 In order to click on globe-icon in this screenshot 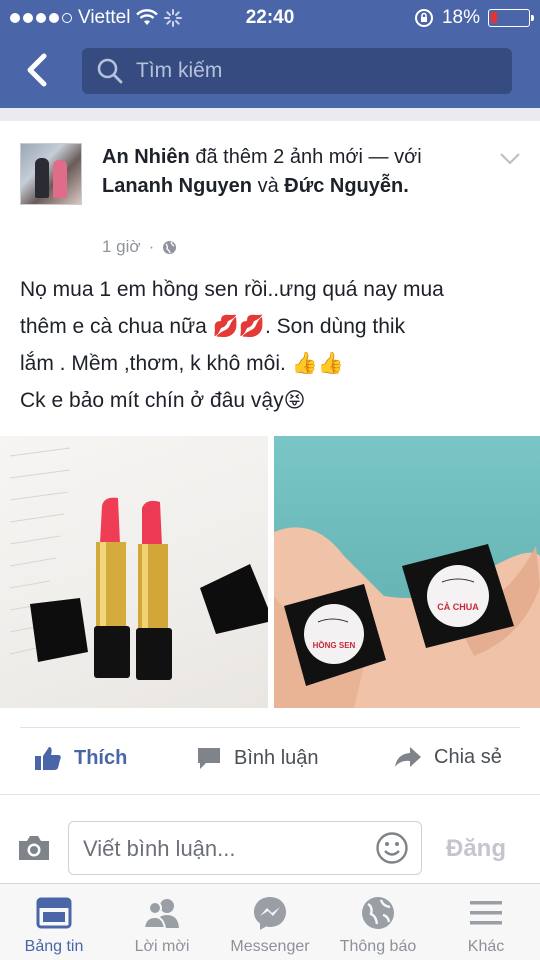, I will do `click(378, 913)`.